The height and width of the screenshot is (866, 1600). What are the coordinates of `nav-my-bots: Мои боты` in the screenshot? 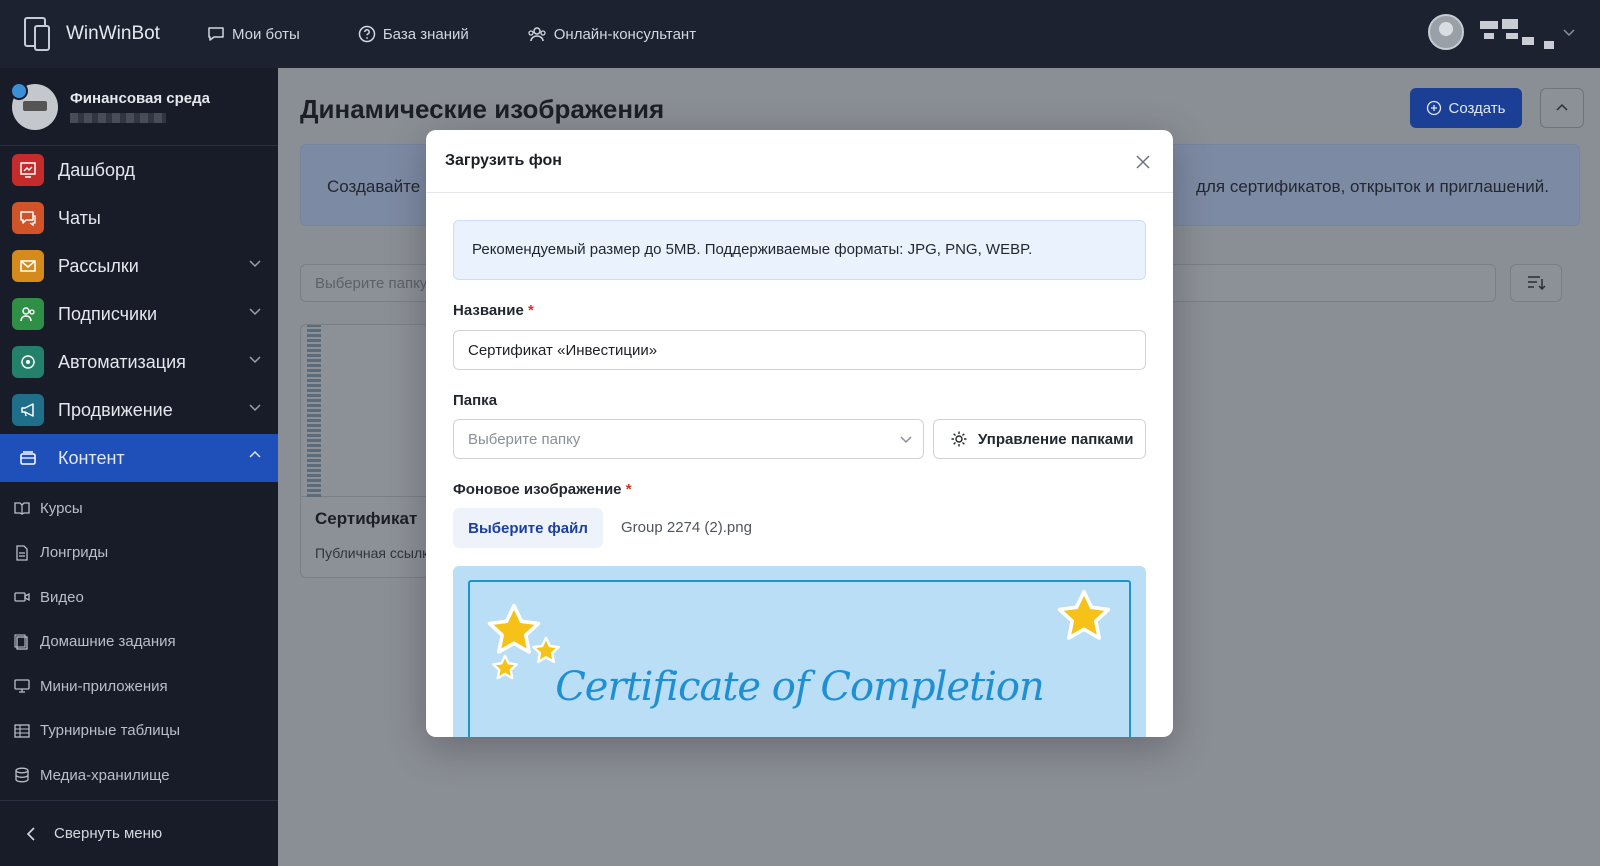 It's located at (253, 34).